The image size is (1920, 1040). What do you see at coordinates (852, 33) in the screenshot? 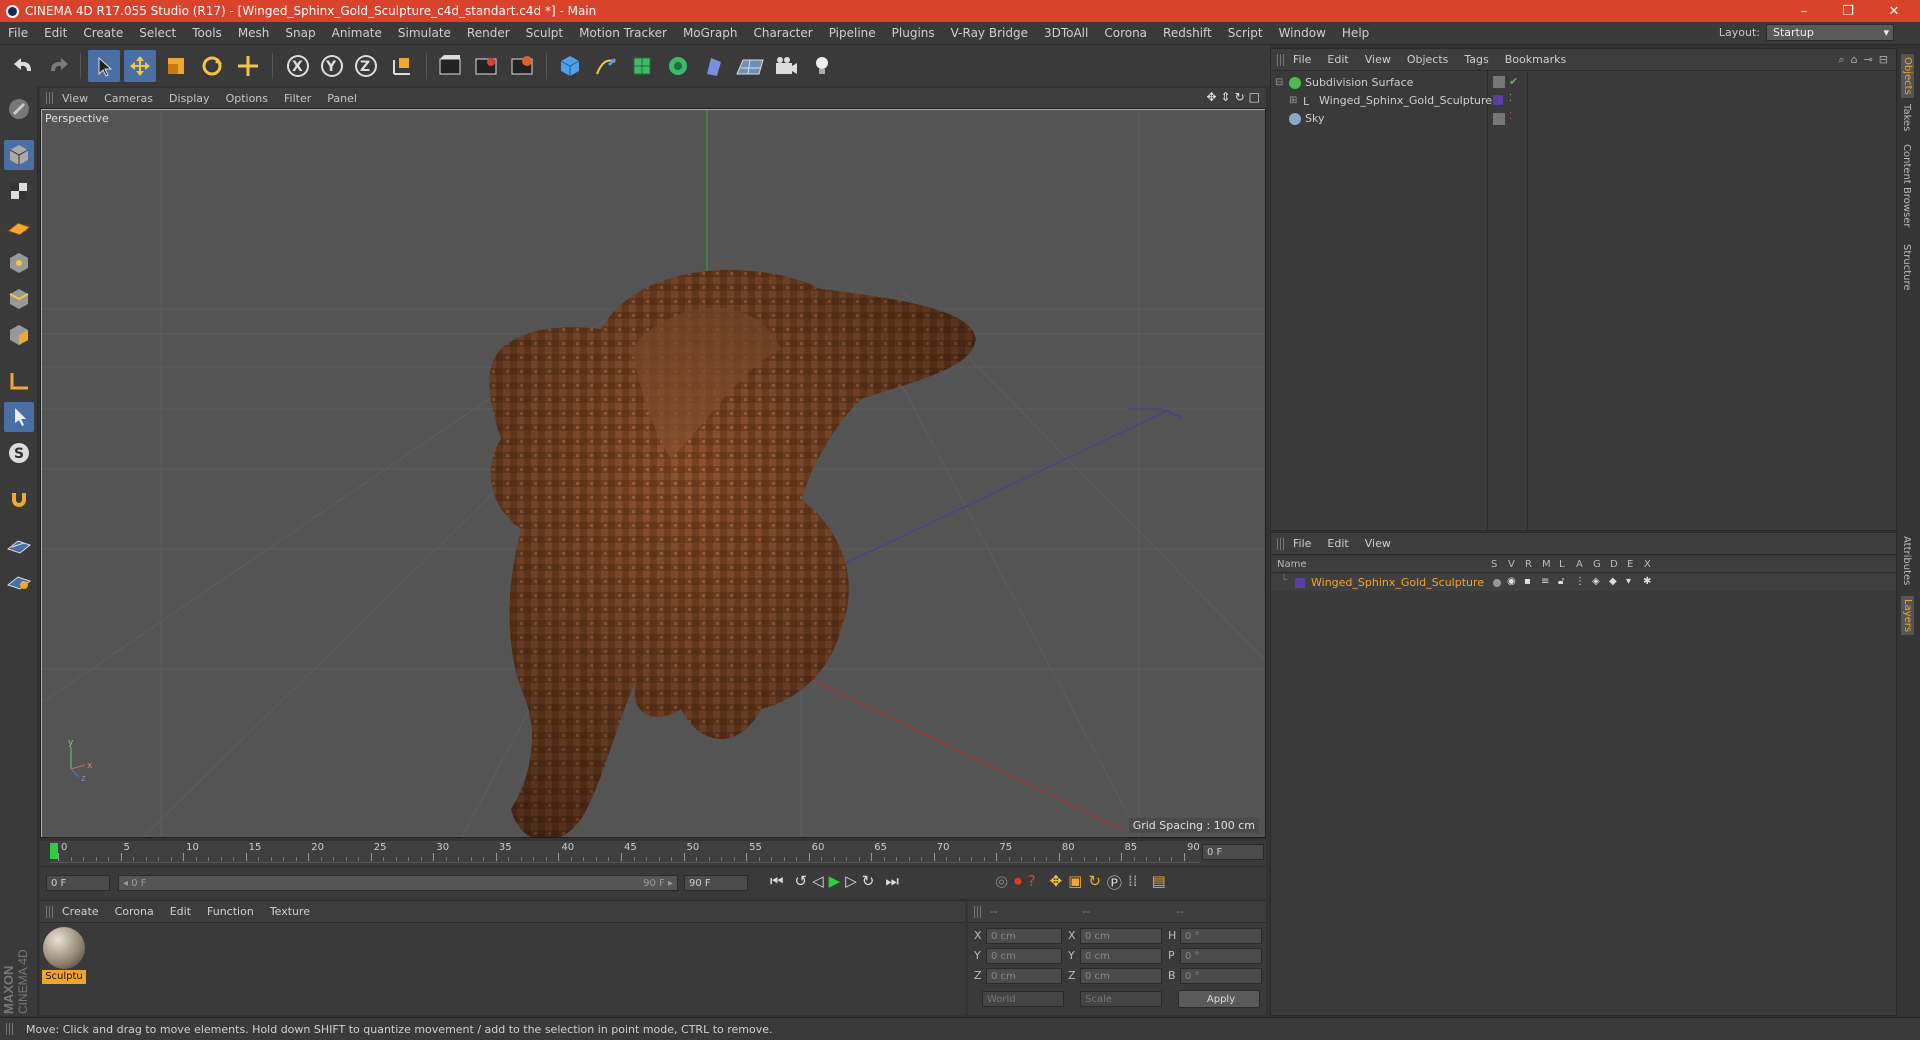
I see `menu-pipeline: Pipeline` at bounding box center [852, 33].